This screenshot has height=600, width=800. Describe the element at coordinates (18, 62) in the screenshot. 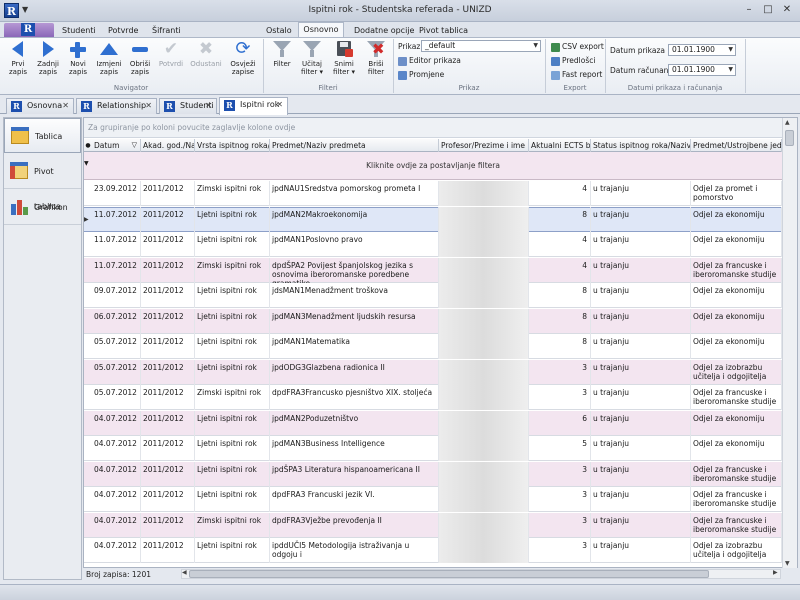

I see `first-record-button: Prvi zapis` at that location.